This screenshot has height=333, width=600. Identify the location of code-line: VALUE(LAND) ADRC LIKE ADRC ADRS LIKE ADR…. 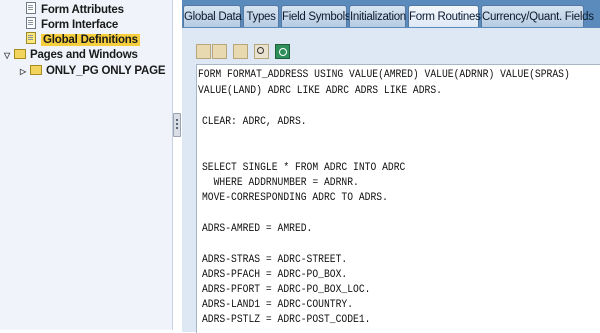
(320, 91).